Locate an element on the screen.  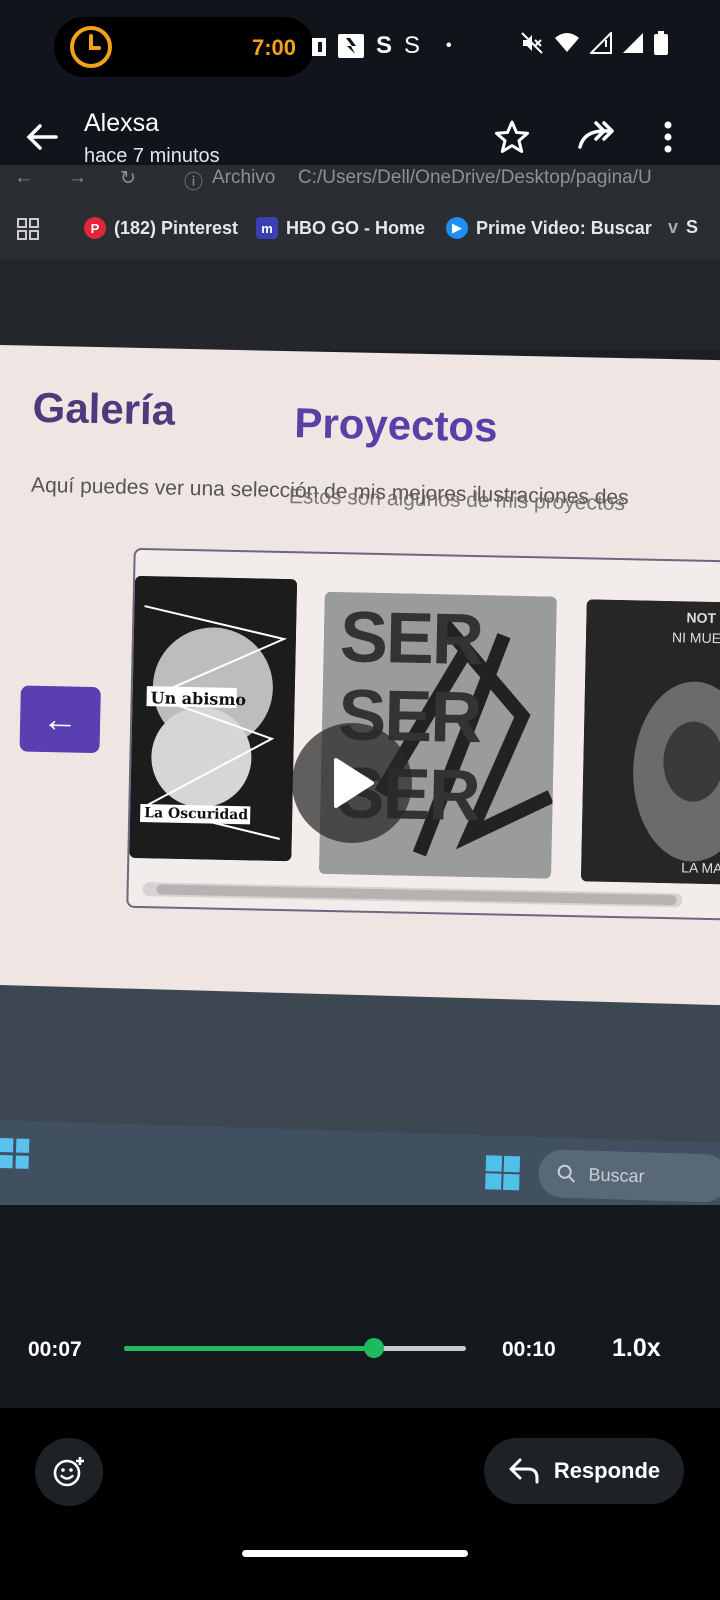
search-label: Buscar is located at coordinates (616, 1175).